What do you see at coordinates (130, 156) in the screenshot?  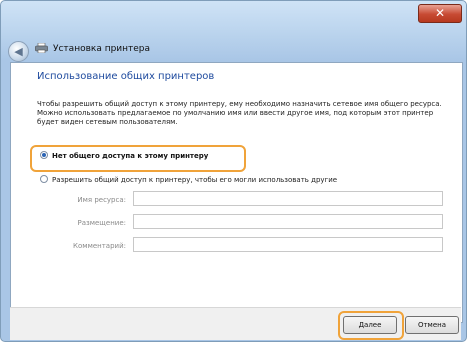 I see `no-share-label: Нет общего доступа к этому принтеру` at bounding box center [130, 156].